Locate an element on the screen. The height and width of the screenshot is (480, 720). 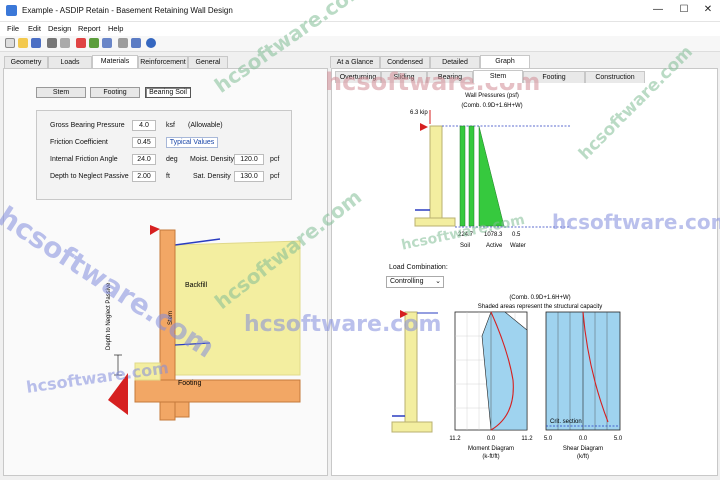
tab-at-a-glance: At a Glance is located at coordinates (355, 62).